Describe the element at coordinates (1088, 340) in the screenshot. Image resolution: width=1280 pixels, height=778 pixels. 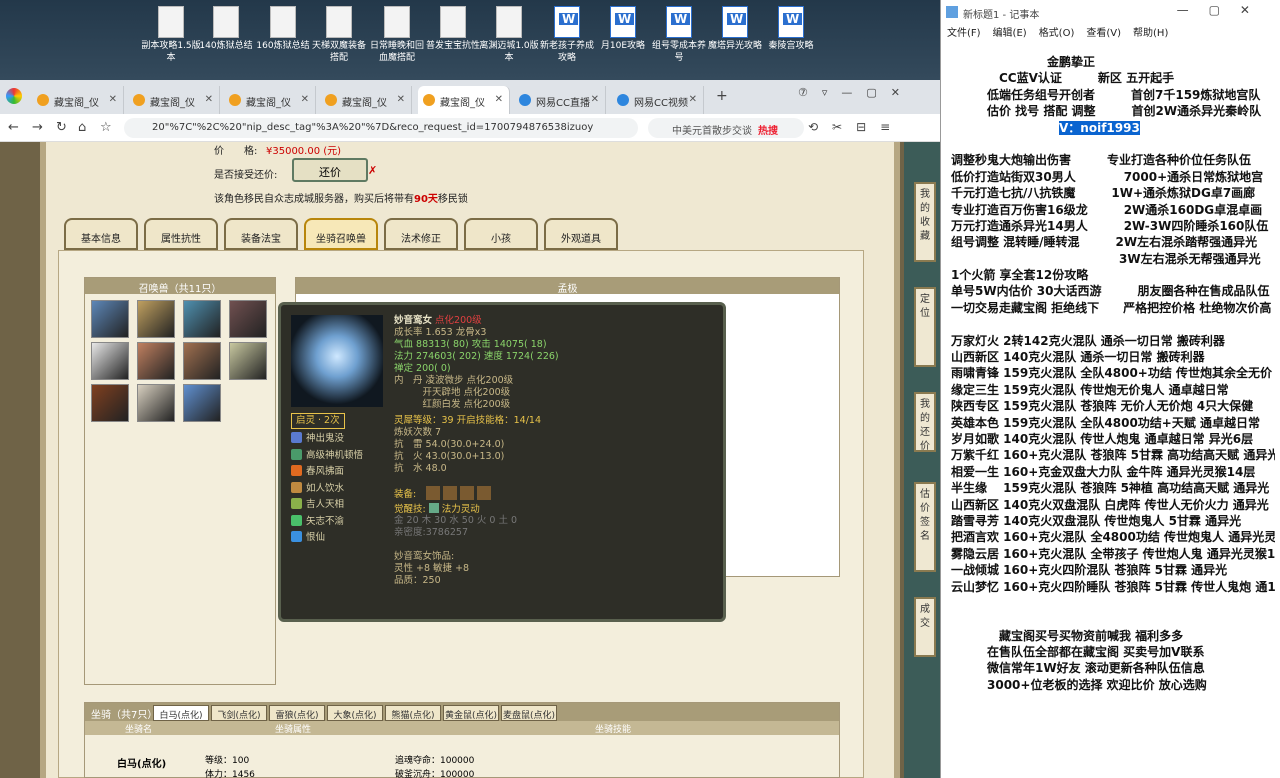
I see `notepad-line: 万家灯火 2转142克火混队 通杀一切日常 搬砖利器` at that location.